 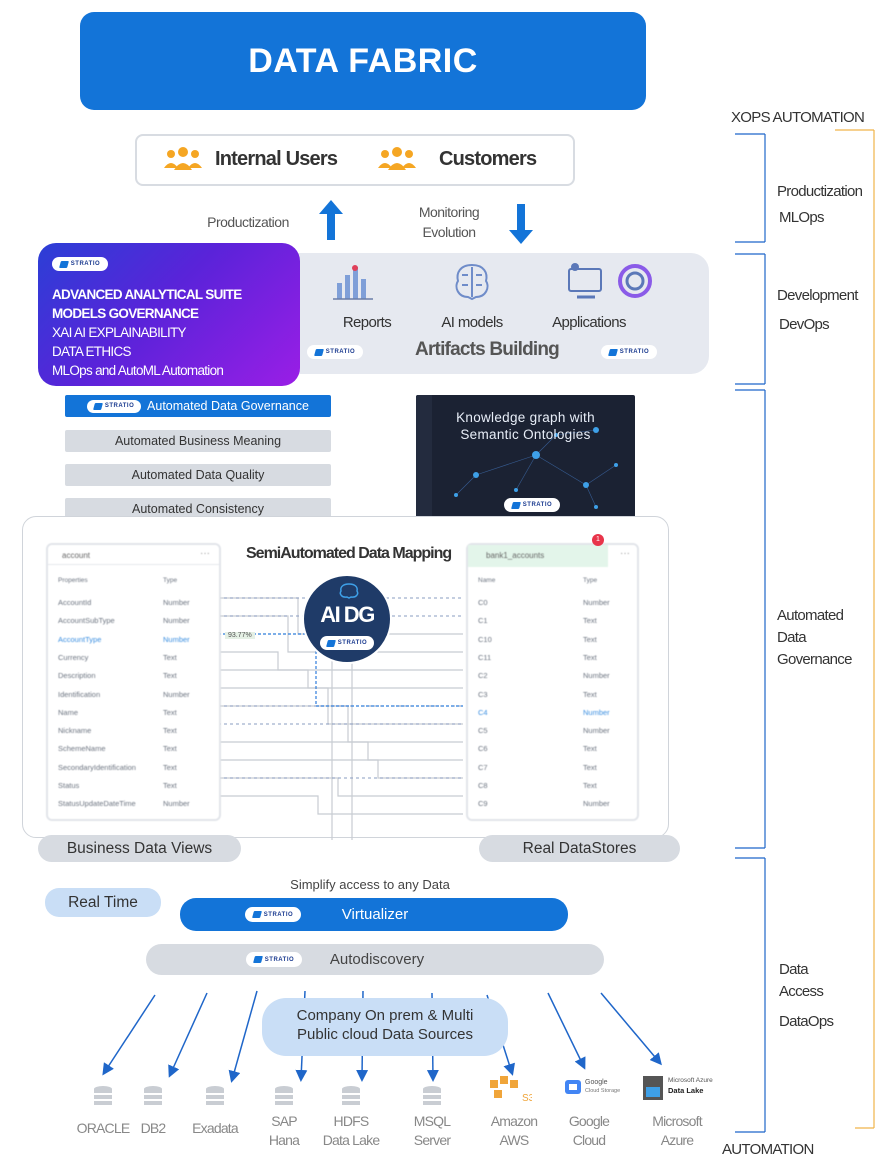 I want to click on users-box: Internal Users Customers, so click(x=355, y=160).